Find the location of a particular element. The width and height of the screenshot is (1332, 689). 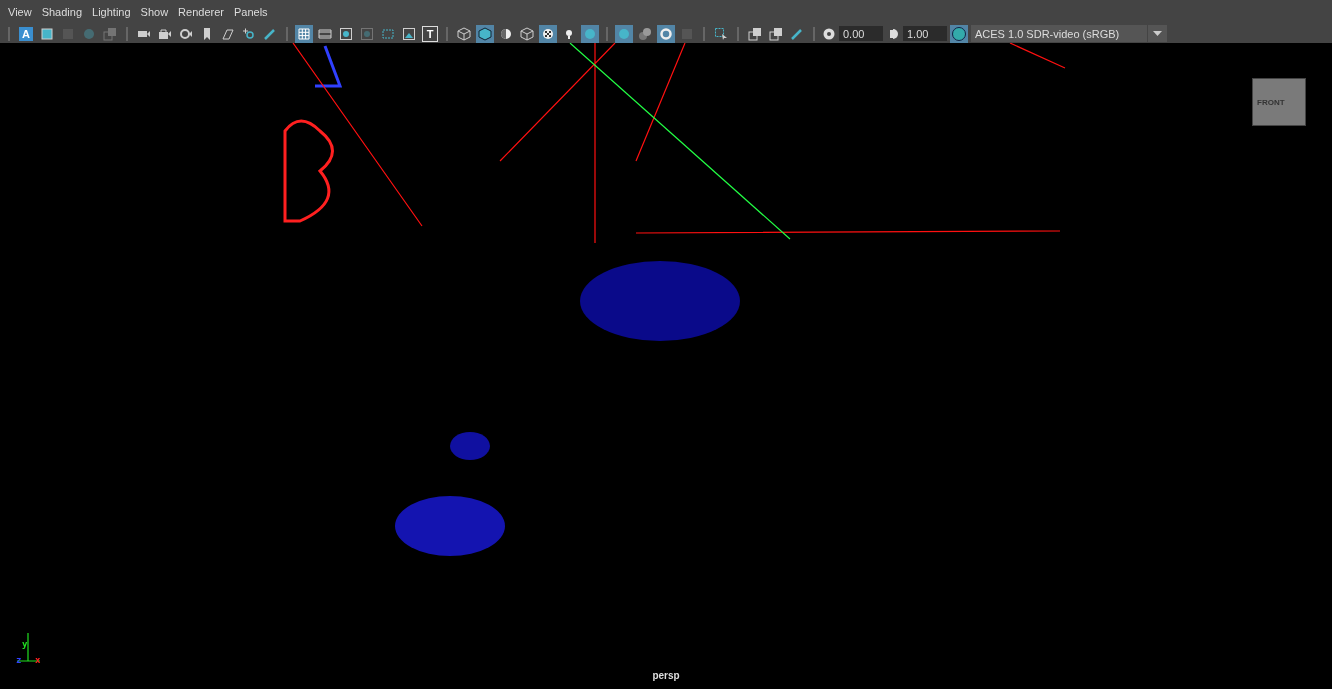

menu-item: Show is located at coordinates (154, 12).